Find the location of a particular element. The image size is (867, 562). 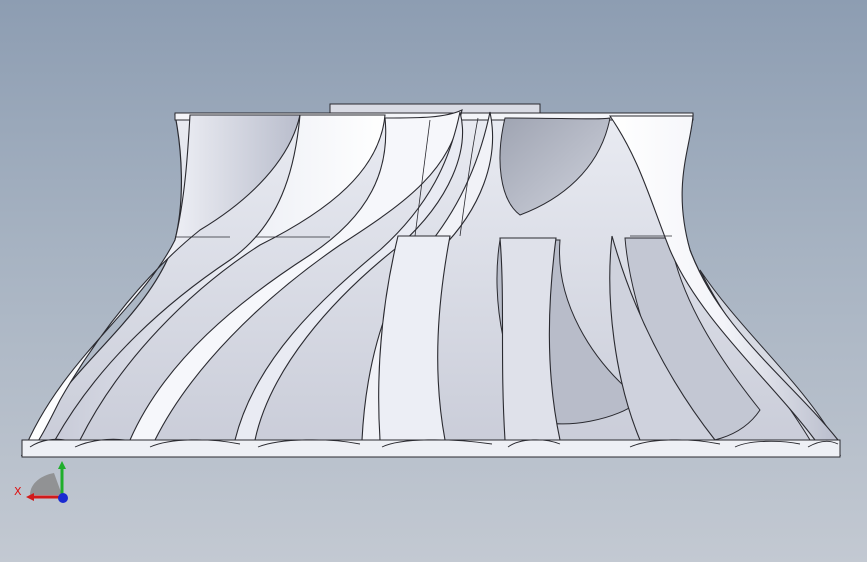

triad-x-label: X is located at coordinates (18, 491).